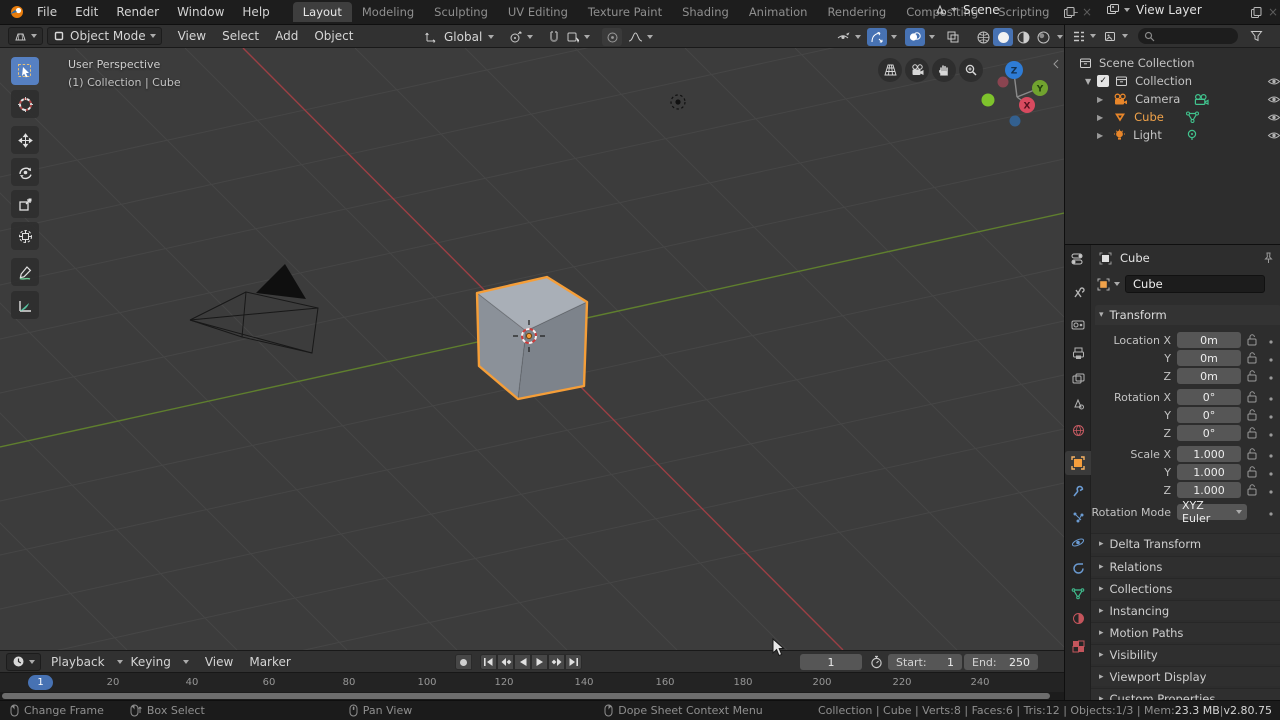  I want to click on light-data-icon, so click(1192, 135).